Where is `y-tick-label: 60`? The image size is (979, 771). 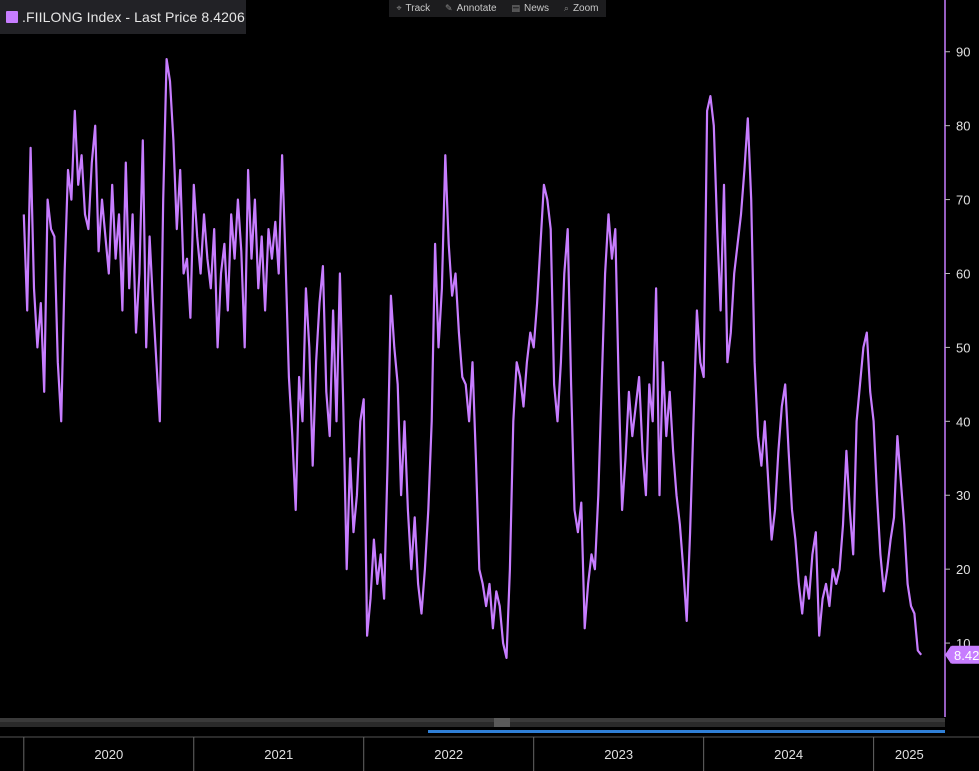
y-tick-label: 60 is located at coordinates (963, 273).